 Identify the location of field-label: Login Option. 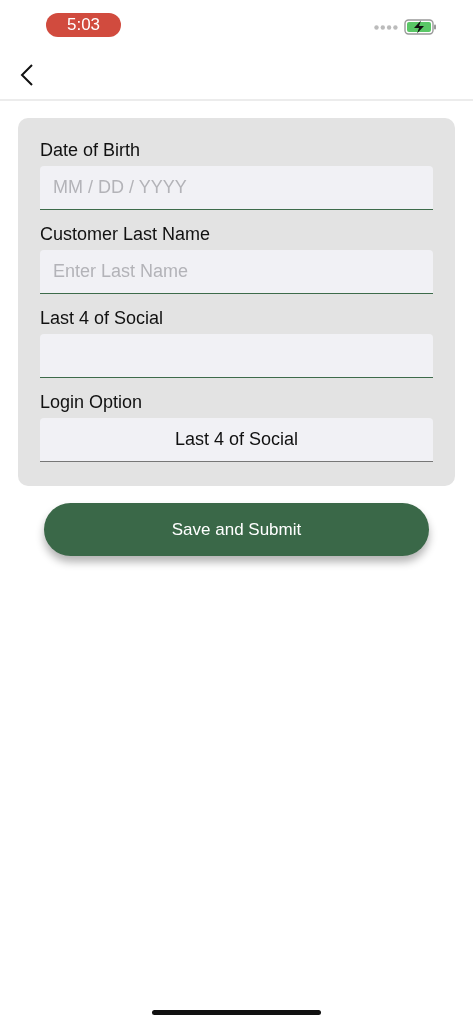
(92, 402).